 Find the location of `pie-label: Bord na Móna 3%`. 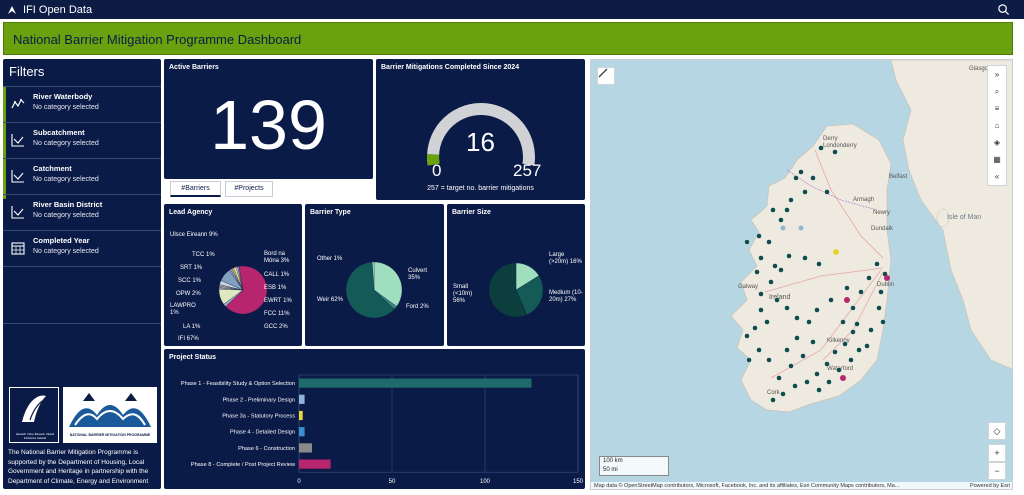

pie-label: Bord na Móna 3% is located at coordinates (277, 257).